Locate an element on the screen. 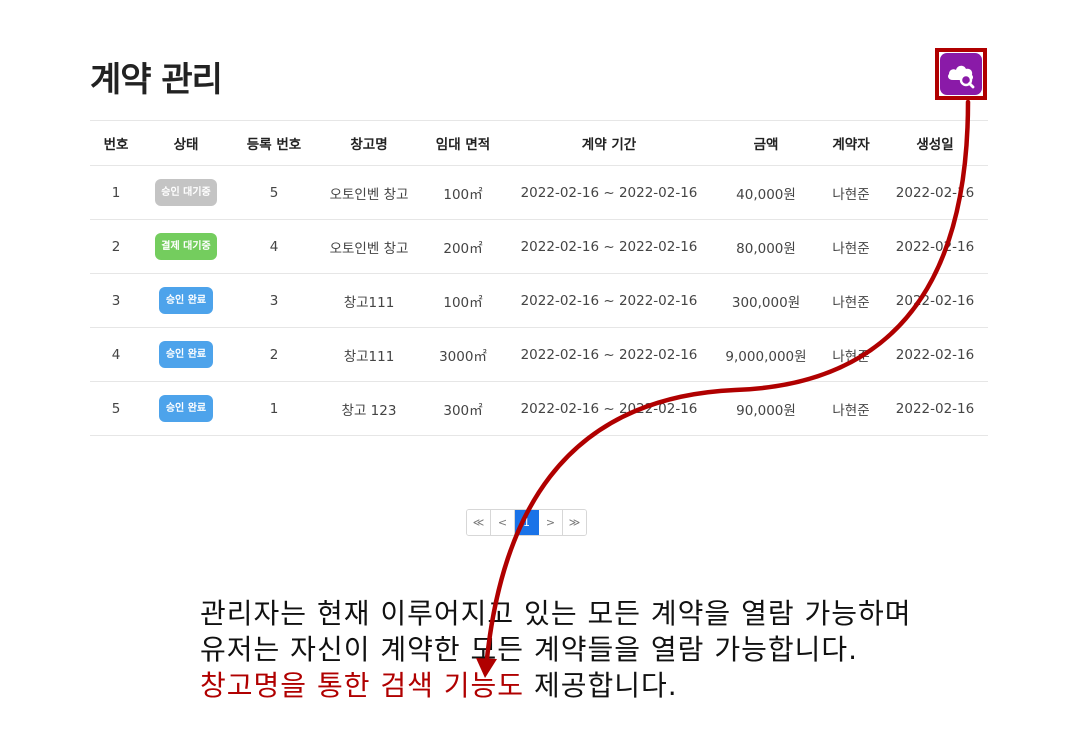  status-badge: 결제 대기중 is located at coordinates (186, 246).